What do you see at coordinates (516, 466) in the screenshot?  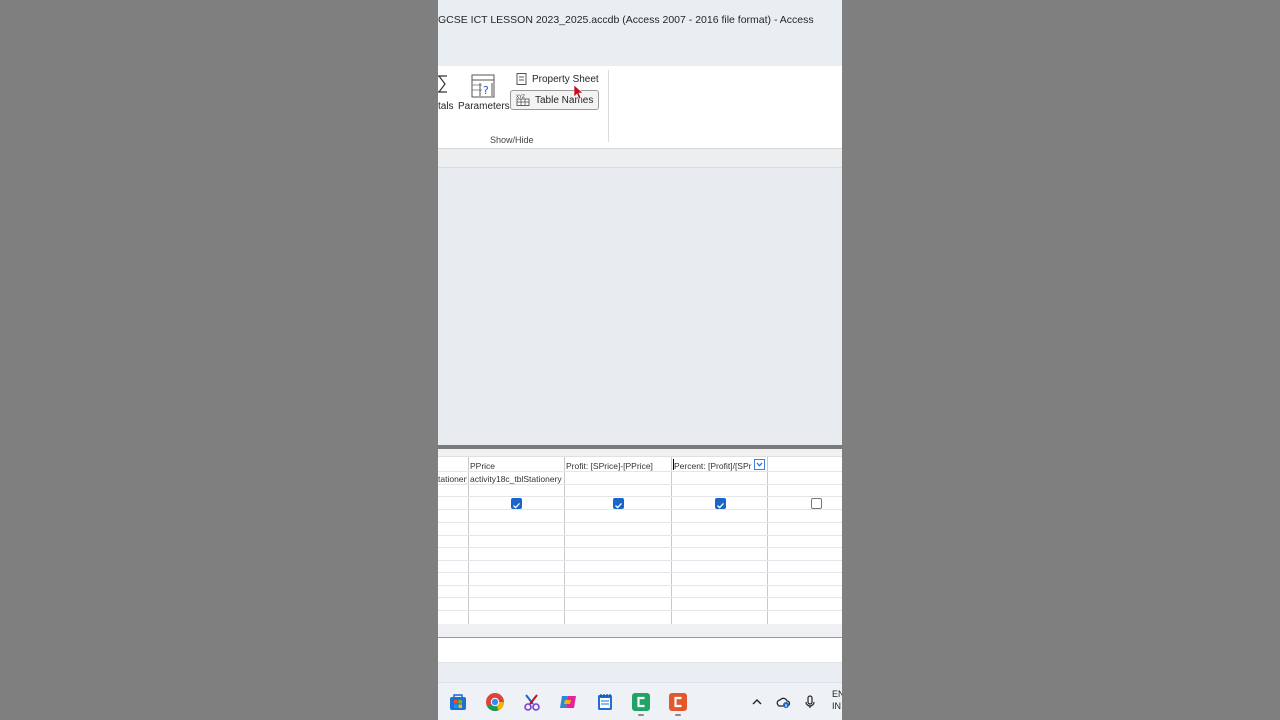 I see `field-cell: PPrice` at bounding box center [516, 466].